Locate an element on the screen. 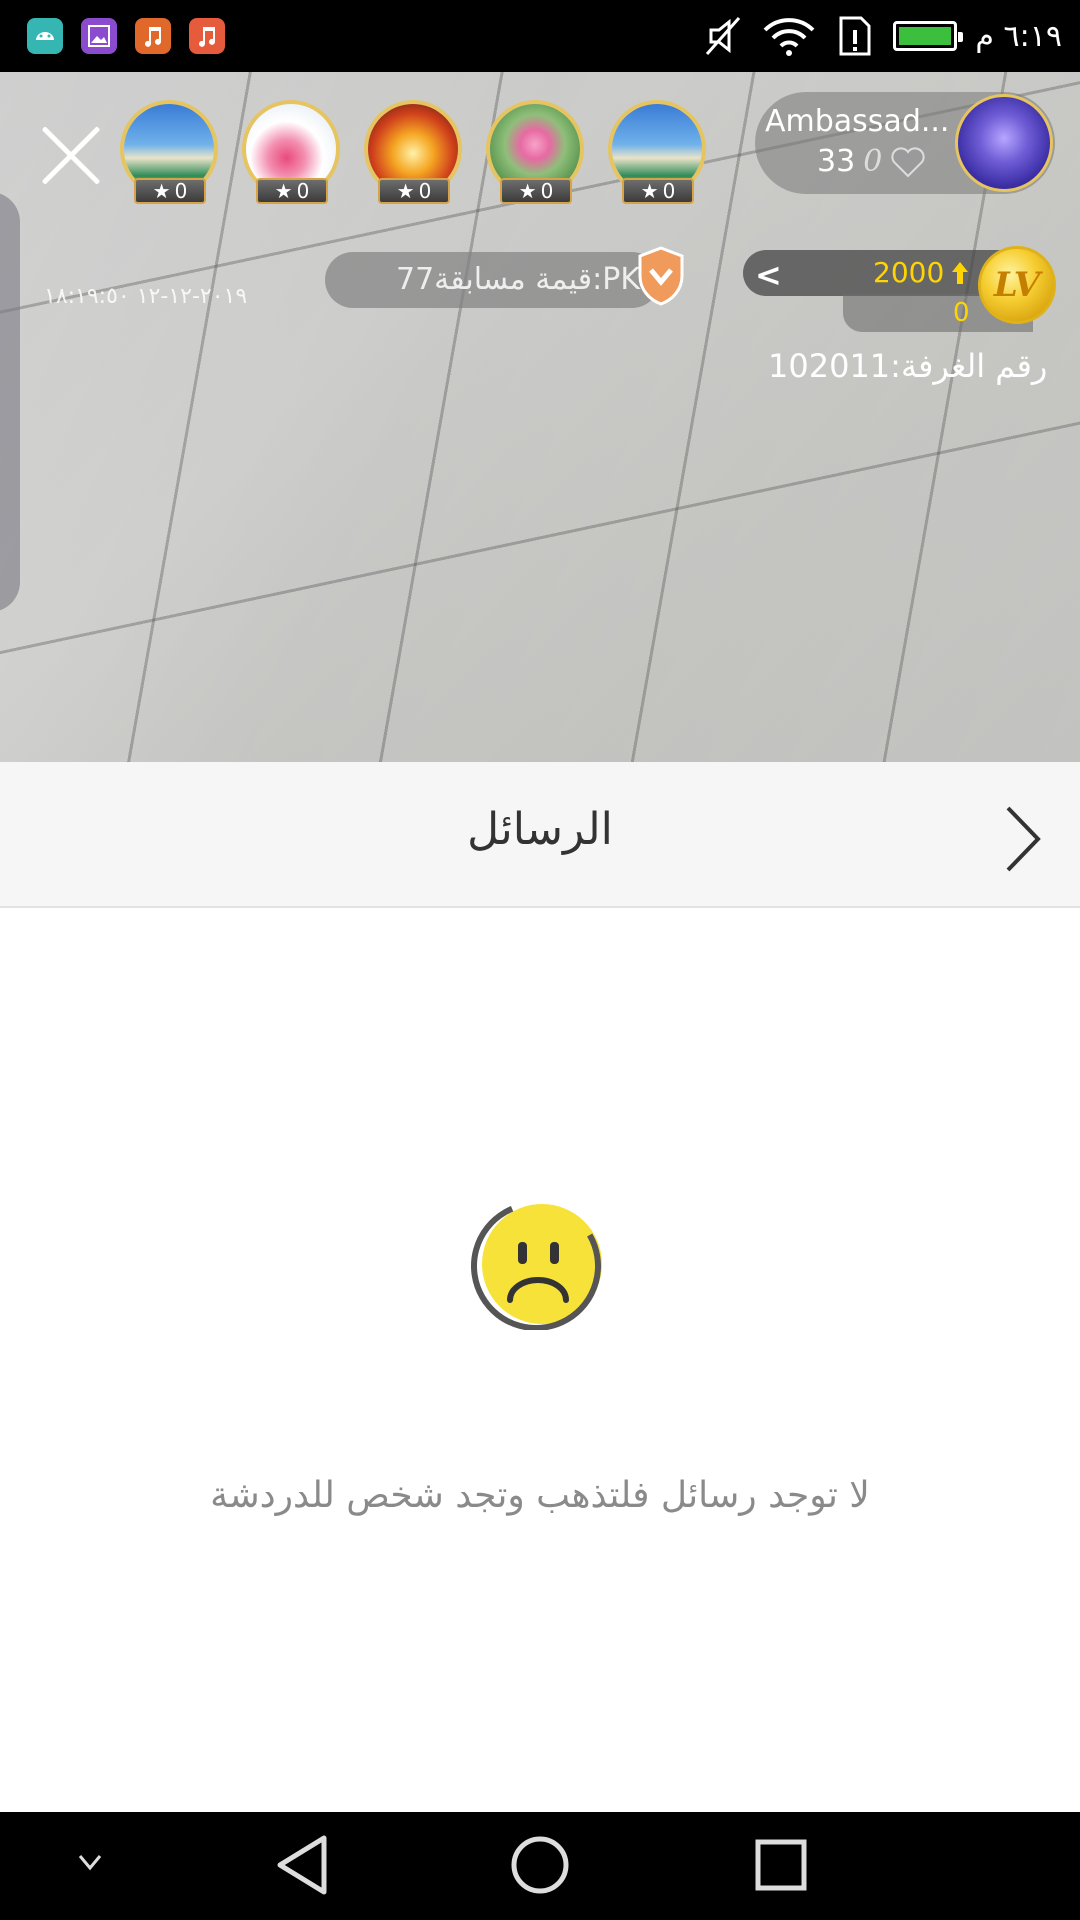  messages-header: الرسائل is located at coordinates (540, 835).